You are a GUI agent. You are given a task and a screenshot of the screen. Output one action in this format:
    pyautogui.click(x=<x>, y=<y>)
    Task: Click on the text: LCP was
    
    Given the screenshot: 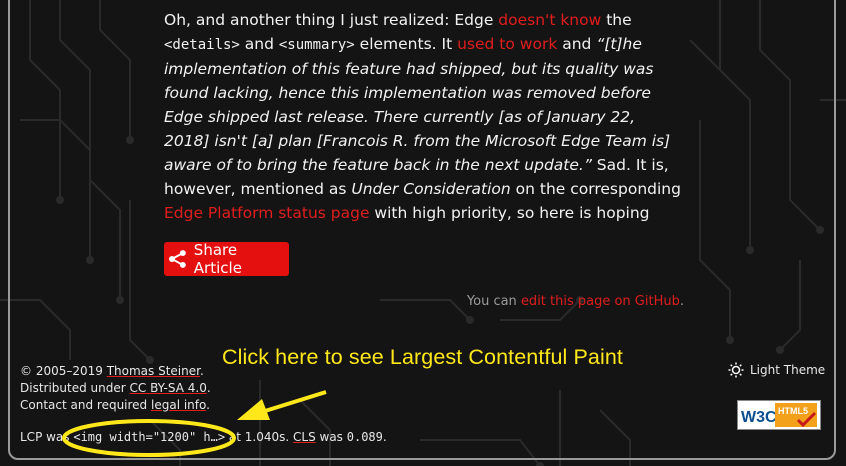 What is the action you would take?
    pyautogui.click(x=47, y=437)
    